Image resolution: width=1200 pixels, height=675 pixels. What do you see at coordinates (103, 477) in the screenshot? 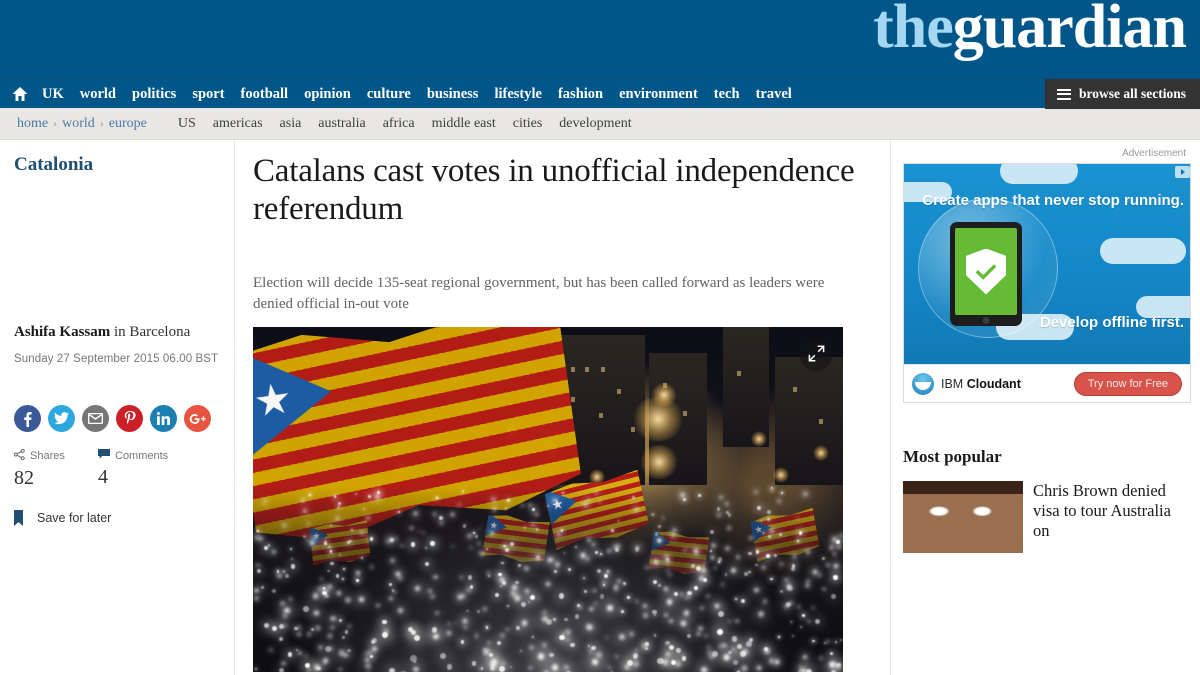
I see `comments-count: 4` at bounding box center [103, 477].